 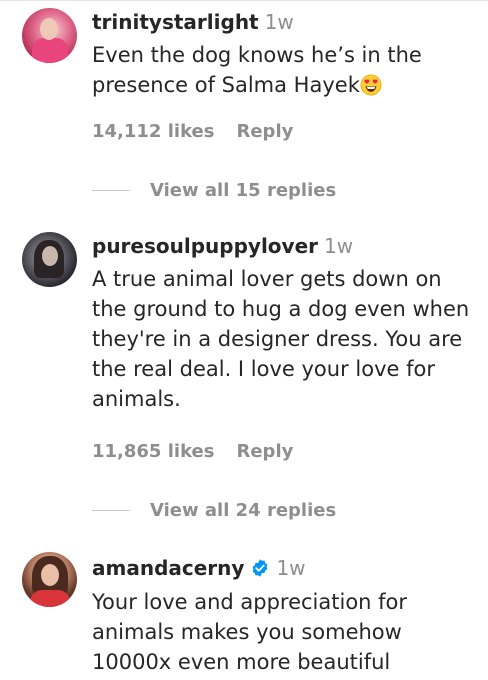 I want to click on comment-header: puresoulpuppylover 1w, so click(x=222, y=246).